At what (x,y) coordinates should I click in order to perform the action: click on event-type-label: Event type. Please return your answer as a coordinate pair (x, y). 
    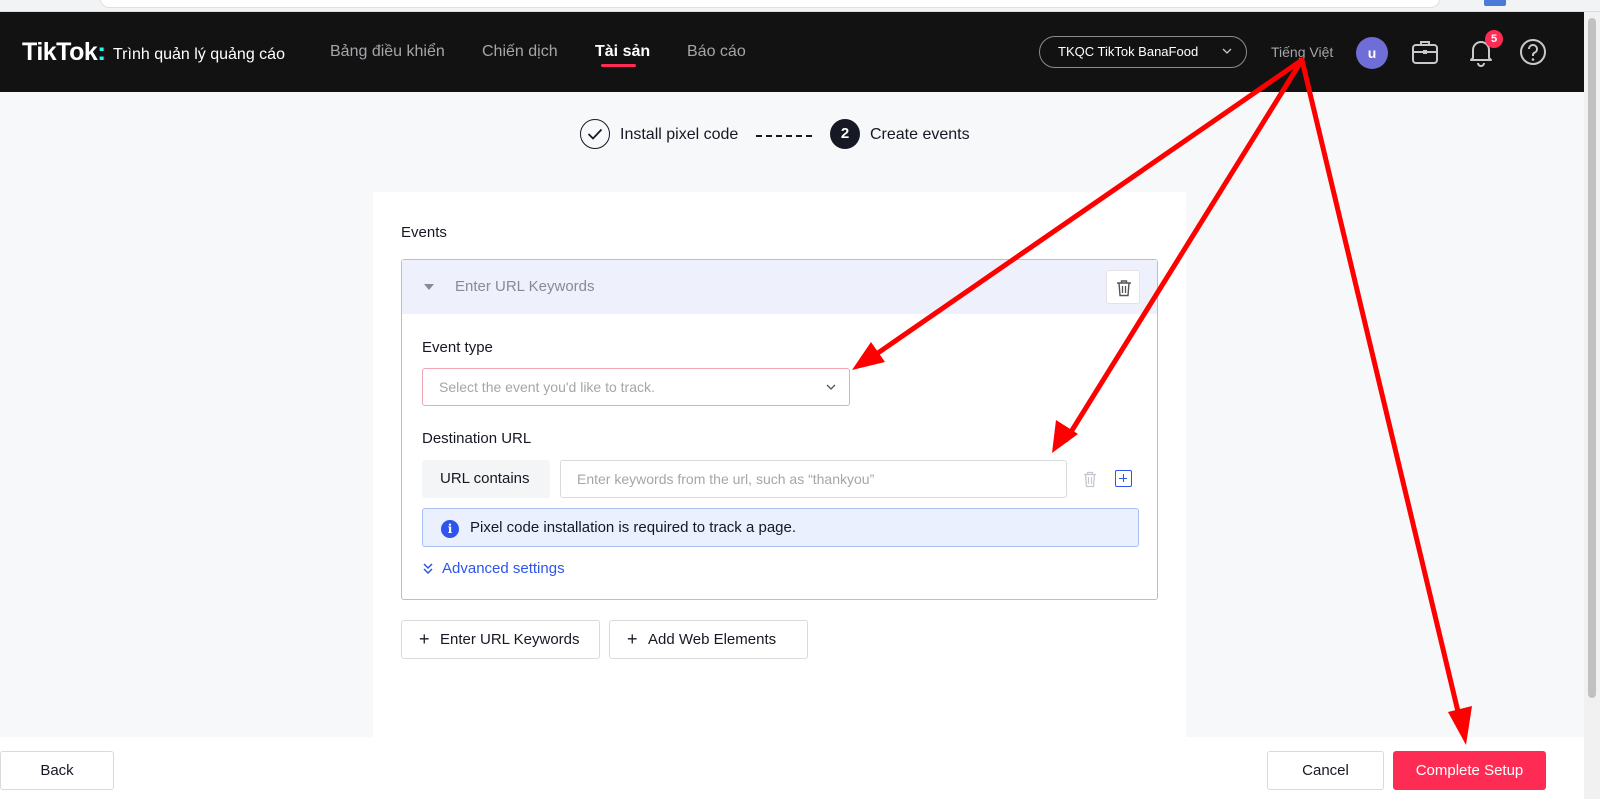
    Looking at the image, I should click on (457, 347).